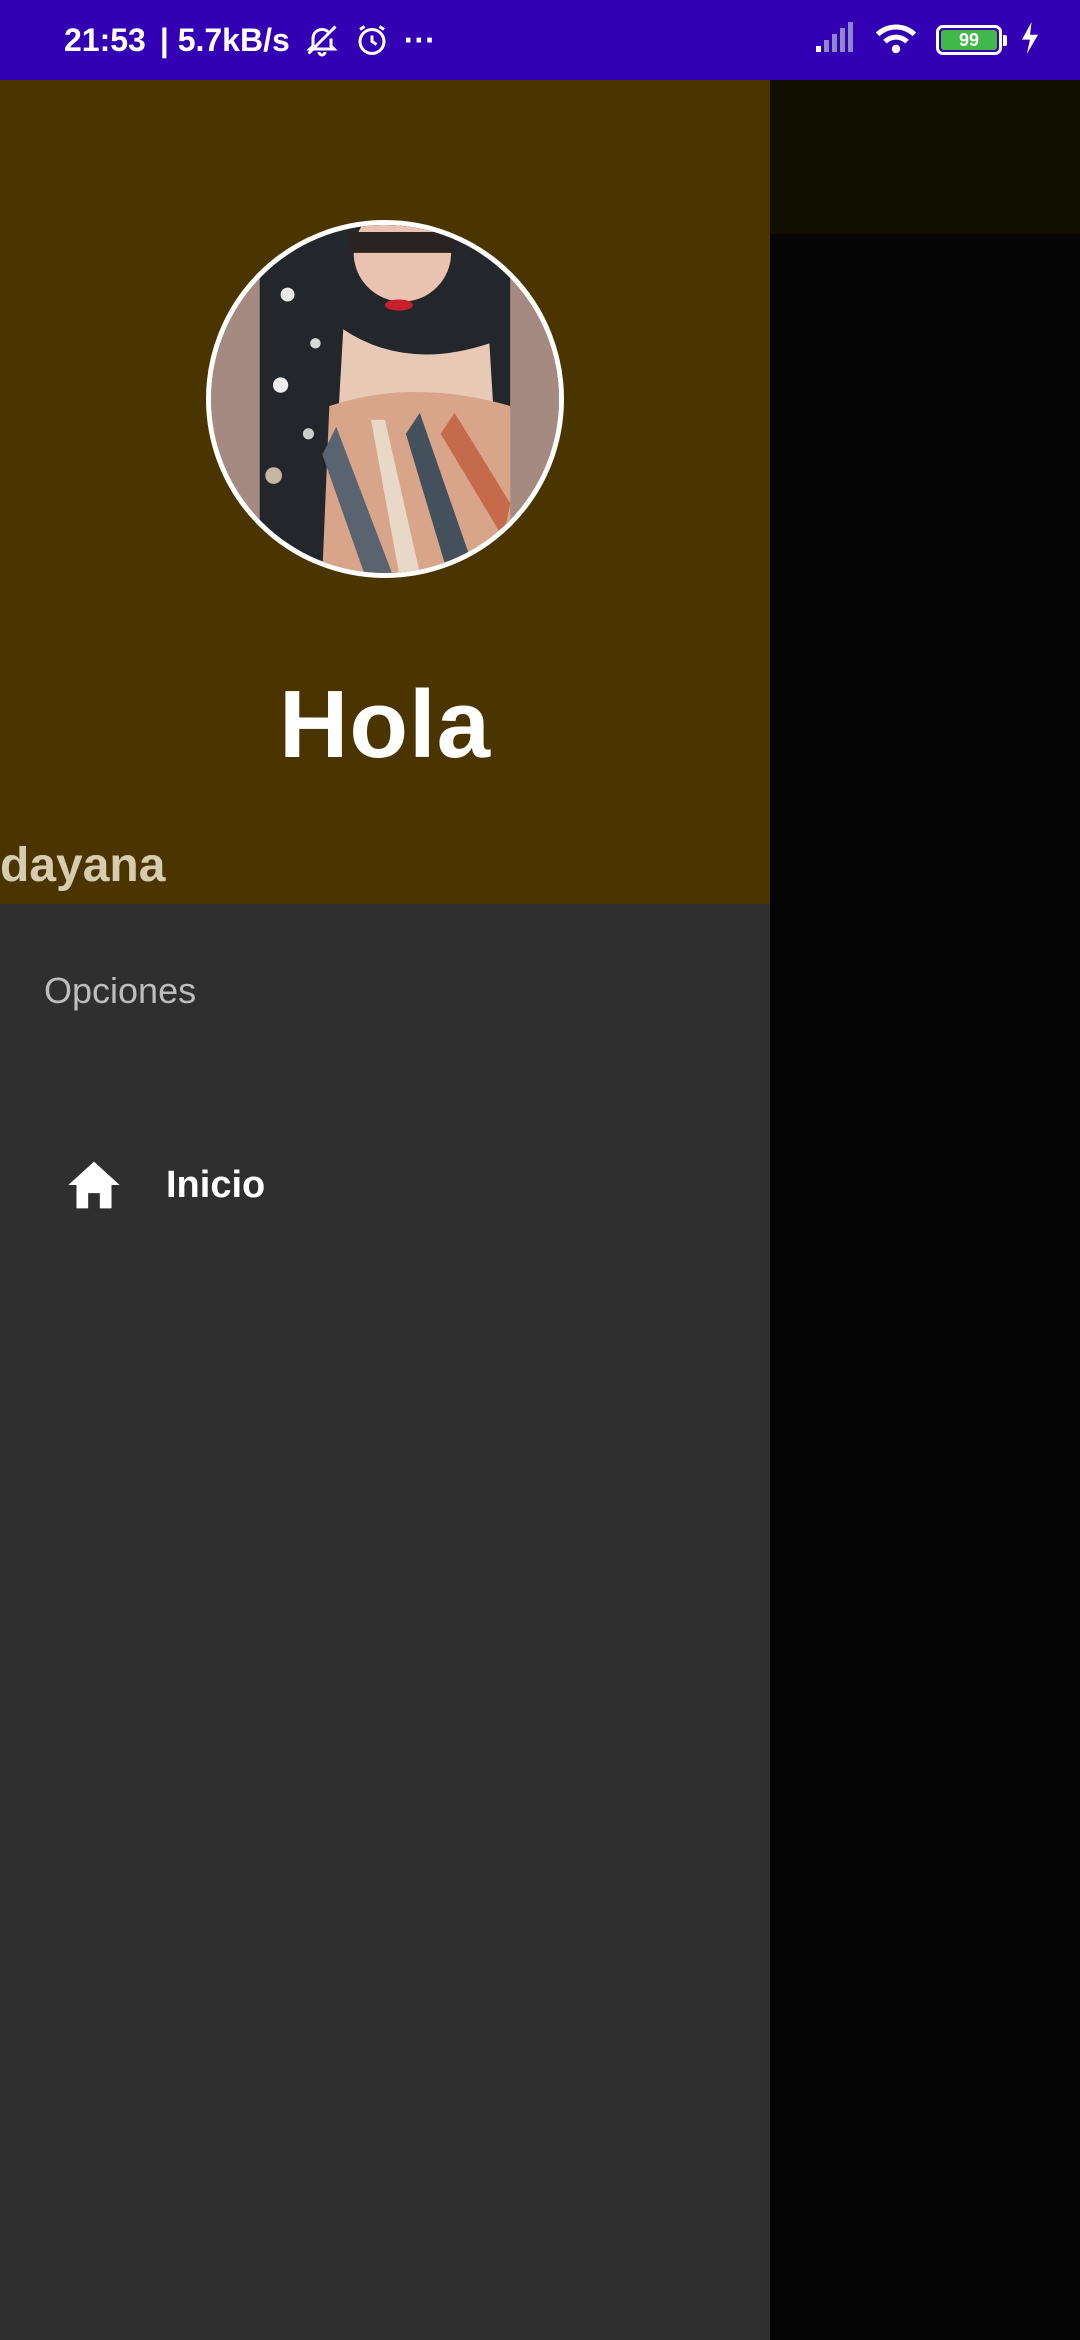  What do you see at coordinates (385, 724) in the screenshot?
I see `greeting-text: Hola` at bounding box center [385, 724].